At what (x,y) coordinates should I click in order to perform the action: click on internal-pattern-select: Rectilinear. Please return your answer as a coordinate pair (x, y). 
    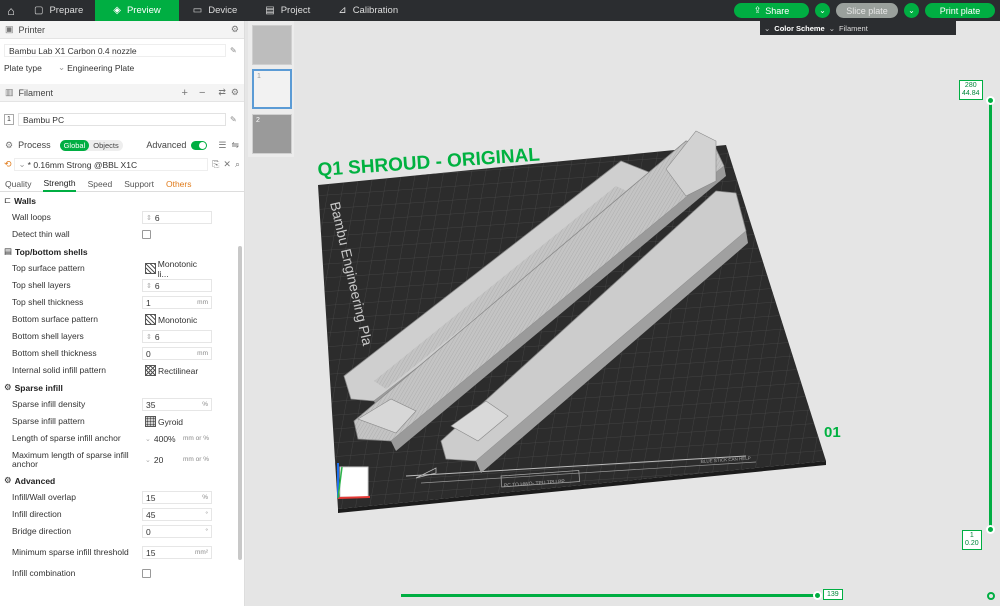
    Looking at the image, I should click on (177, 370).